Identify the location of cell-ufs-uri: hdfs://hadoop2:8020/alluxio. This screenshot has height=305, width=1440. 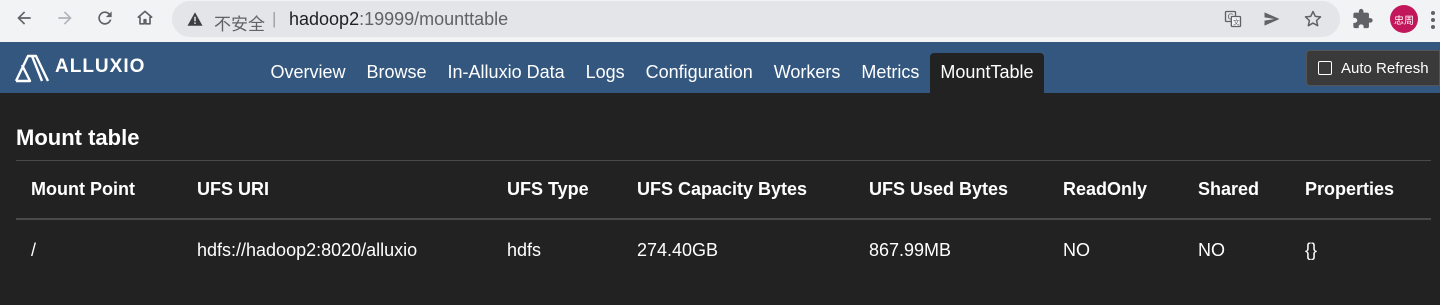
(307, 249).